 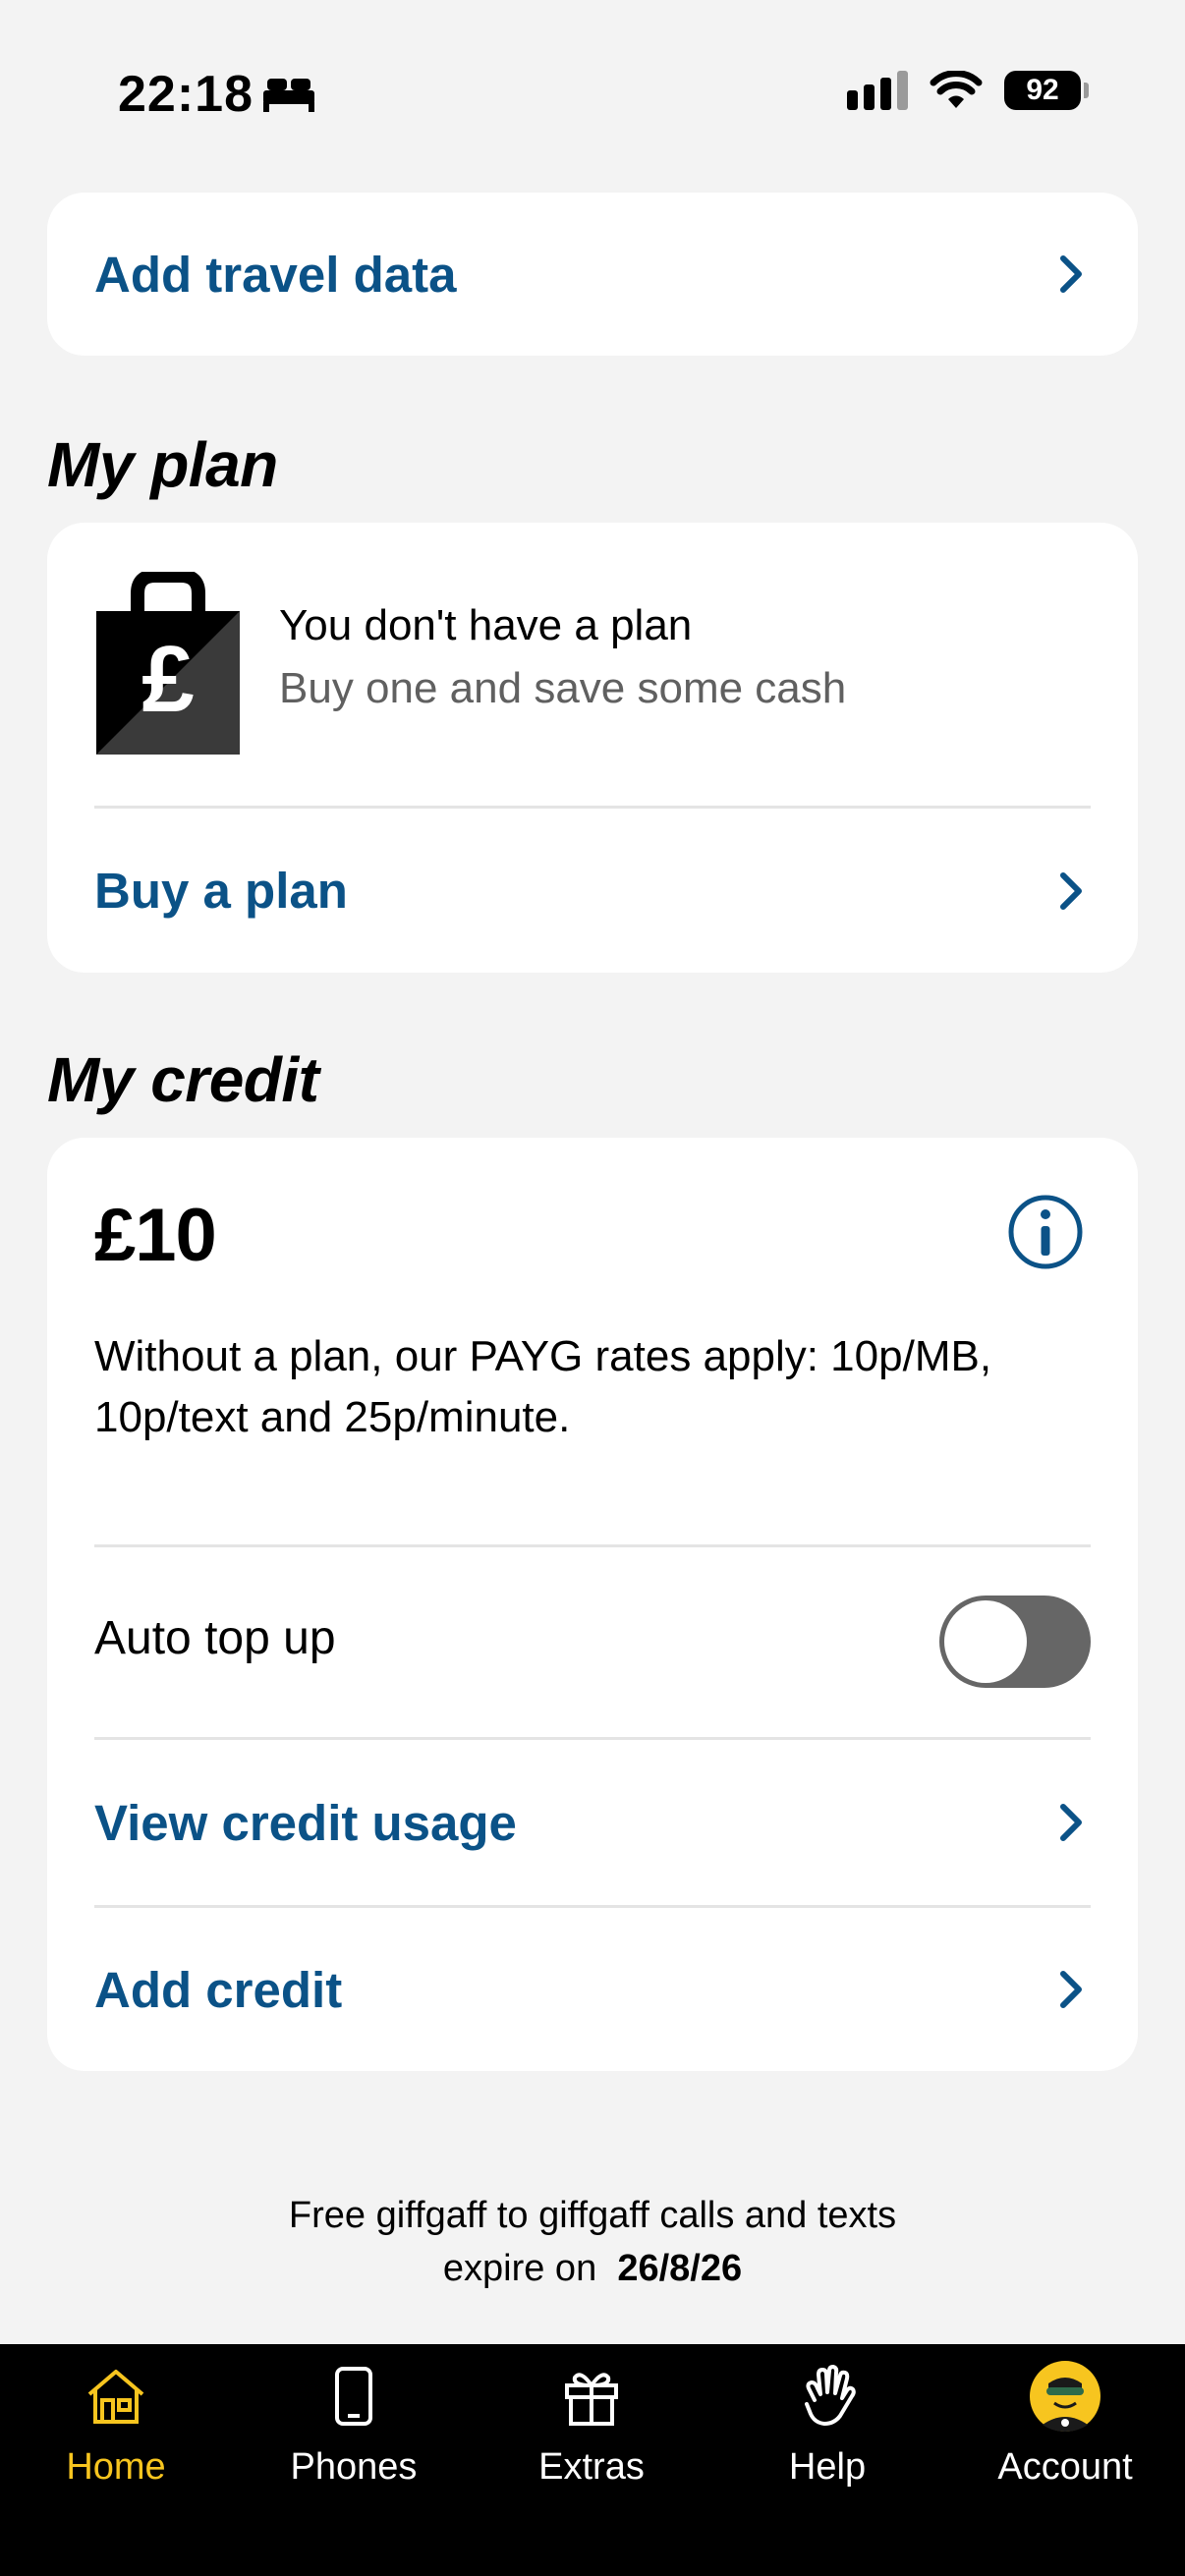 What do you see at coordinates (831, 2395) in the screenshot?
I see `hand-icon` at bounding box center [831, 2395].